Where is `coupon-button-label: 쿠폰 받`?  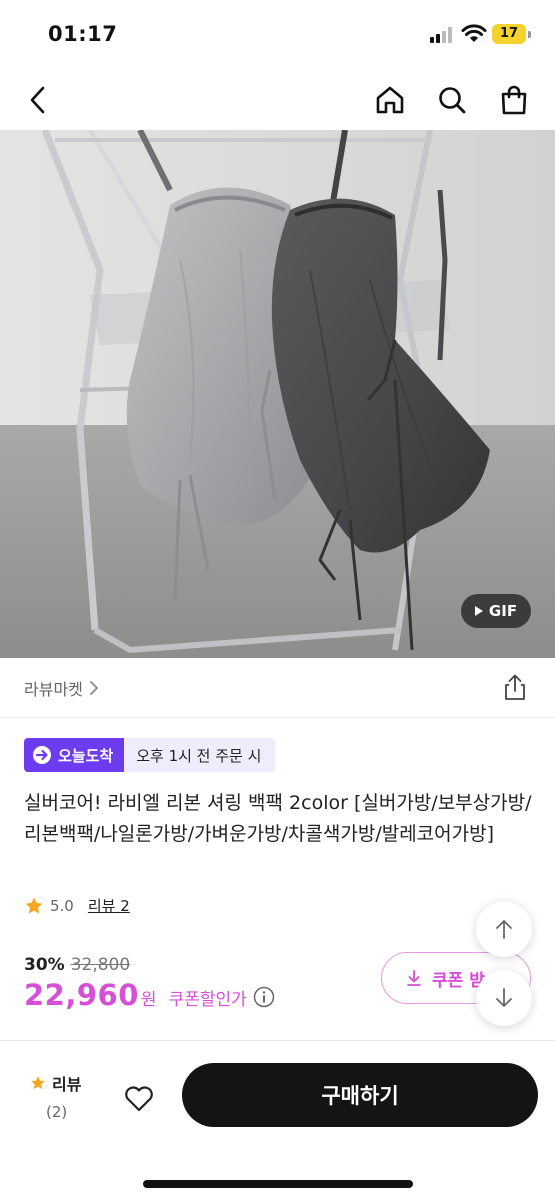 coupon-button-label: 쿠폰 받 is located at coordinates (458, 980).